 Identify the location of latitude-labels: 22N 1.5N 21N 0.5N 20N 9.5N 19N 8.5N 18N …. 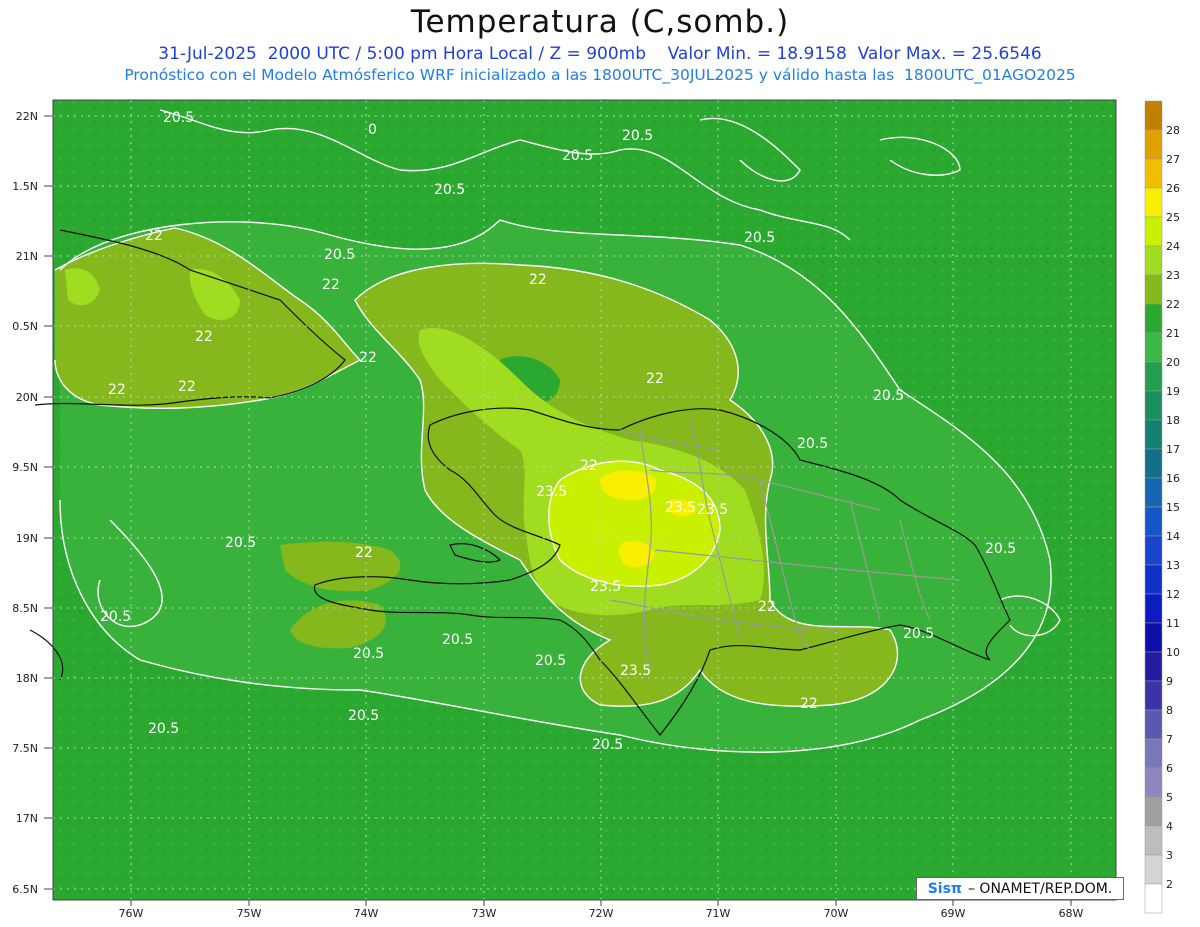
(25, 503).